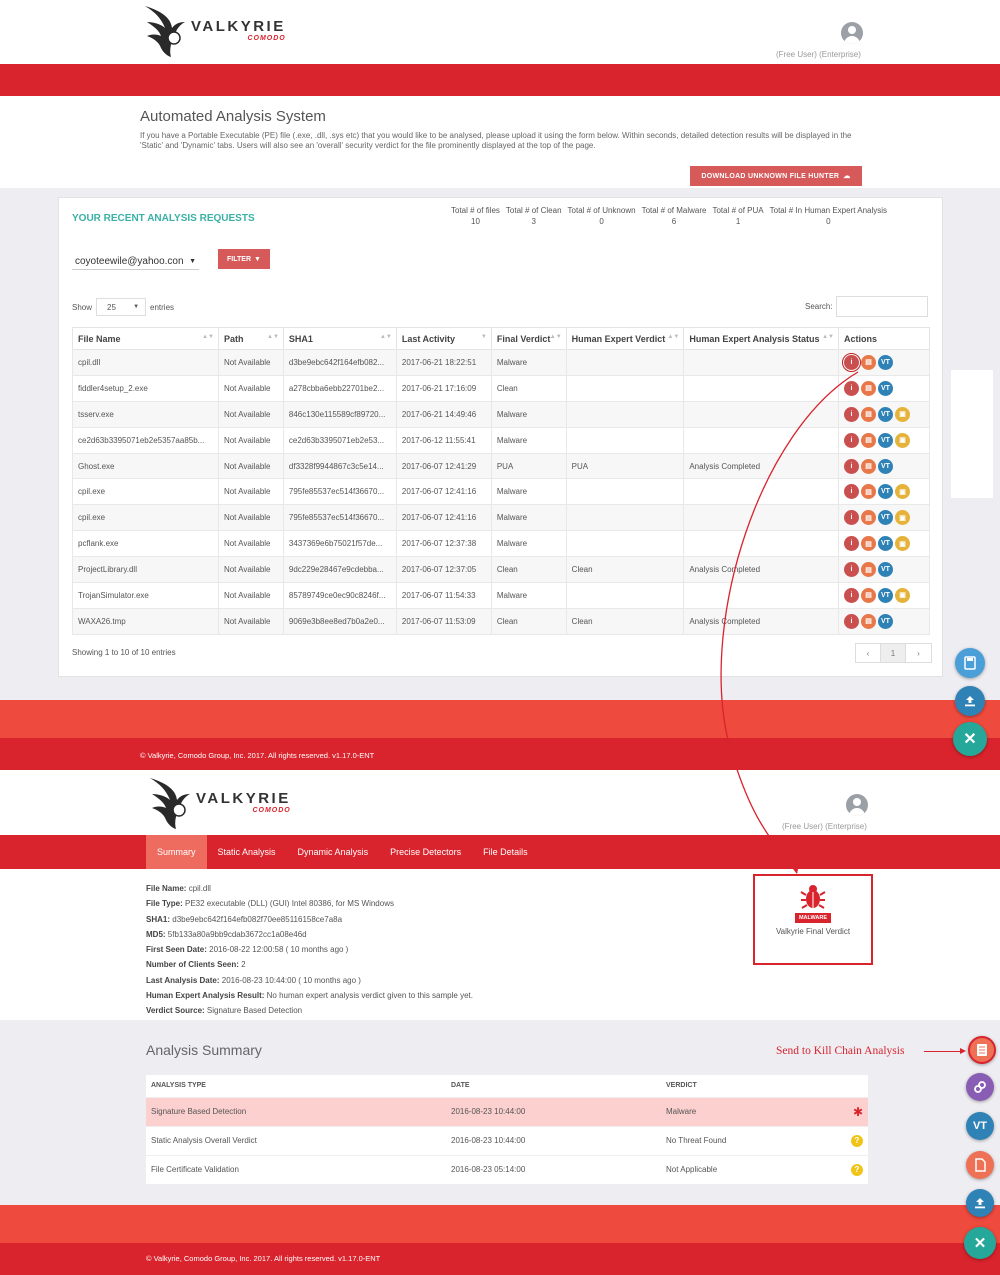 The image size is (1000, 1275). Describe the element at coordinates (443, 338) in the screenshot. I see `column-header: Last Activity ▼` at that location.